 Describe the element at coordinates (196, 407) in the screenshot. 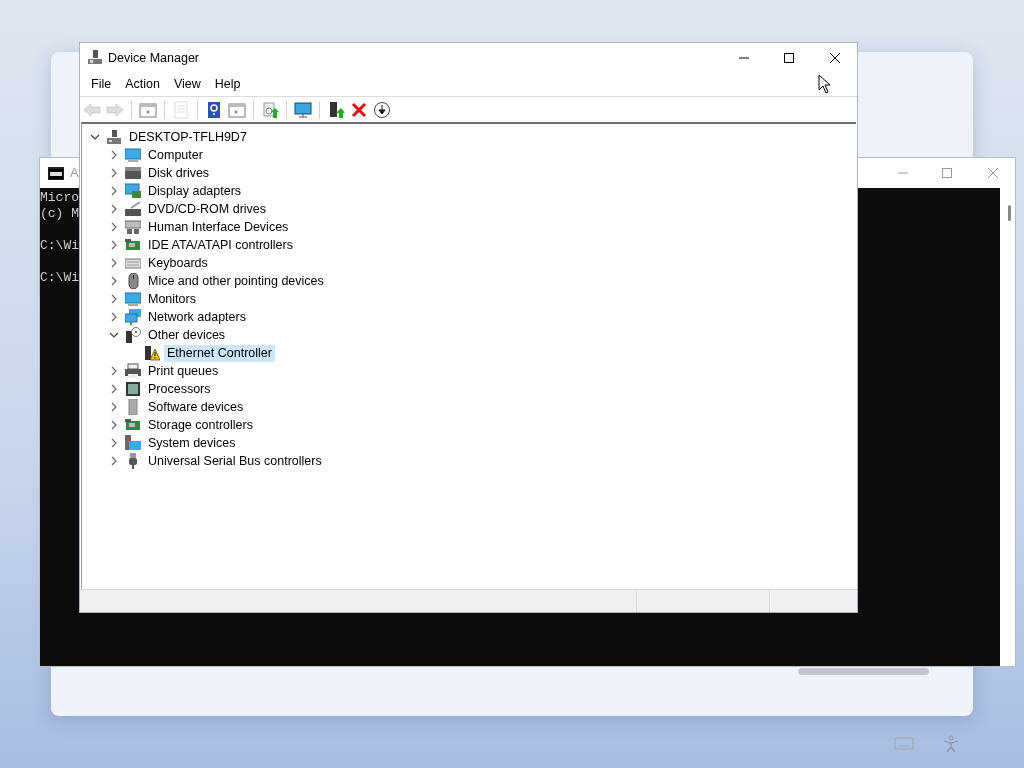

I see `tree-item: Software devices` at that location.